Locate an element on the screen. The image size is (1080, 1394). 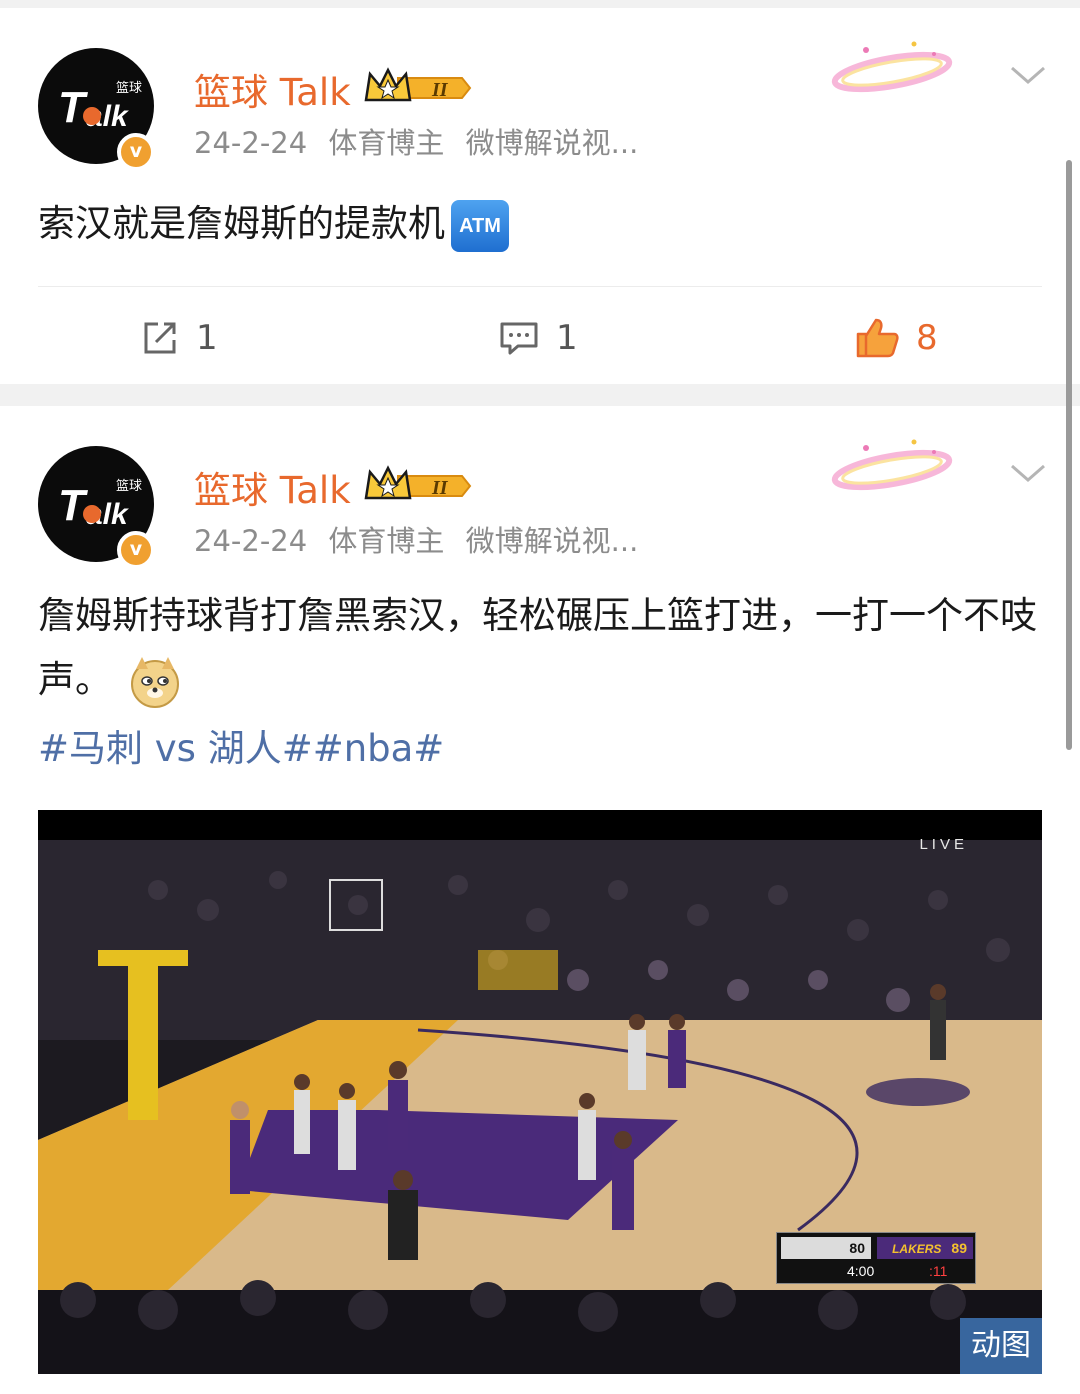
home-score: 80 is located at coordinates (826, 1248).